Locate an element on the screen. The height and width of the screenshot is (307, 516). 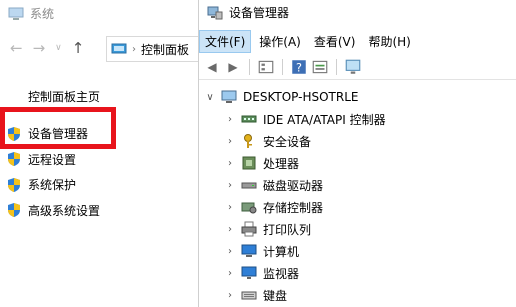
system-title: 系统 is located at coordinates (42, 14).